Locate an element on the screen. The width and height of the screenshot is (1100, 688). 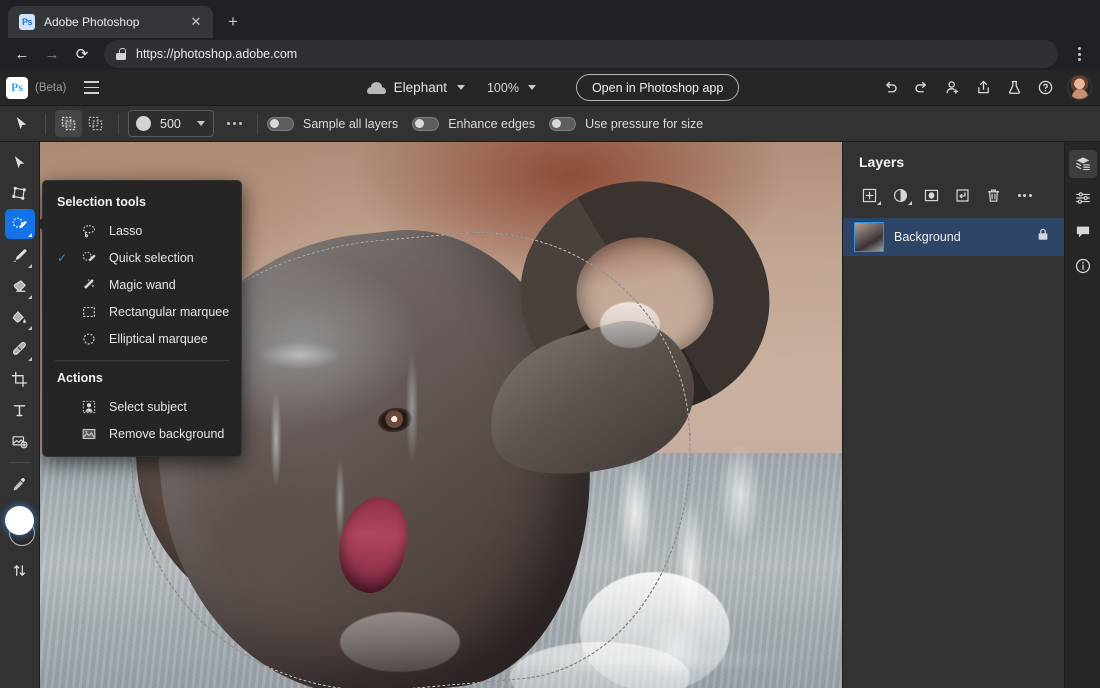
remove-background-icon is located at coordinates (89, 434).